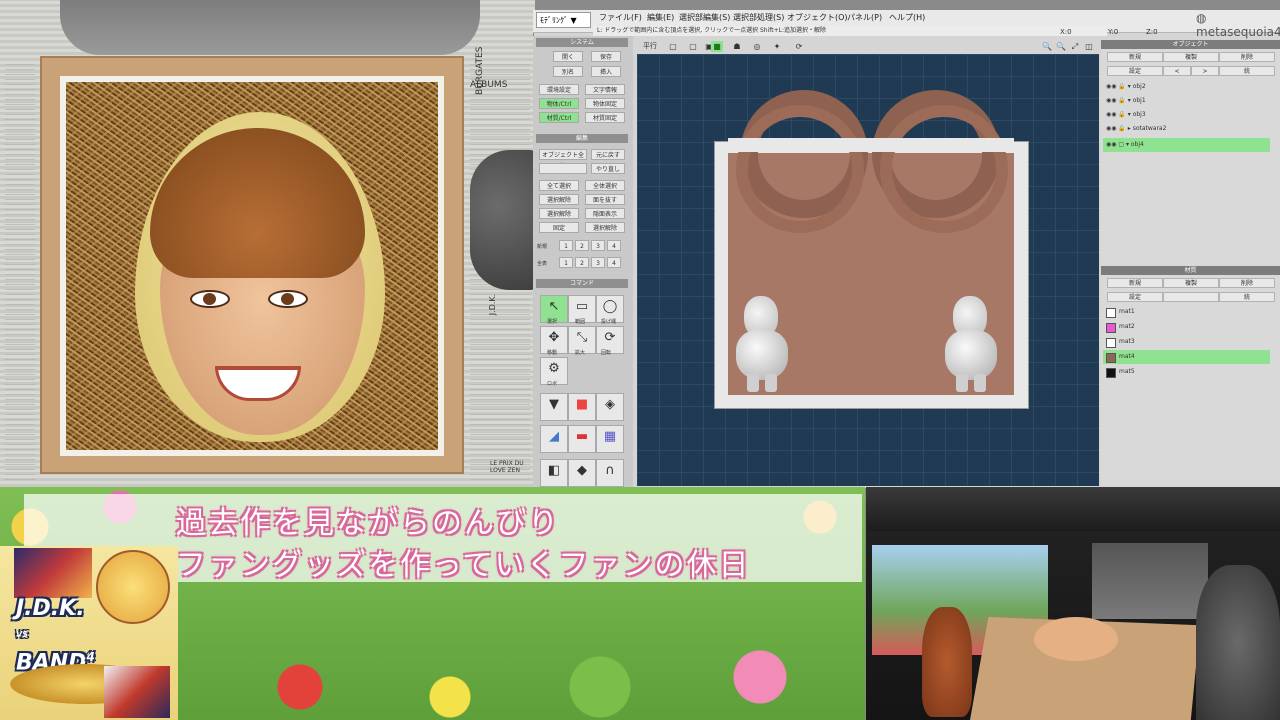 This screenshot has height=720, width=1280. Describe the element at coordinates (1247, 57) in the screenshot. I see `delete-object-button: 削除` at that location.